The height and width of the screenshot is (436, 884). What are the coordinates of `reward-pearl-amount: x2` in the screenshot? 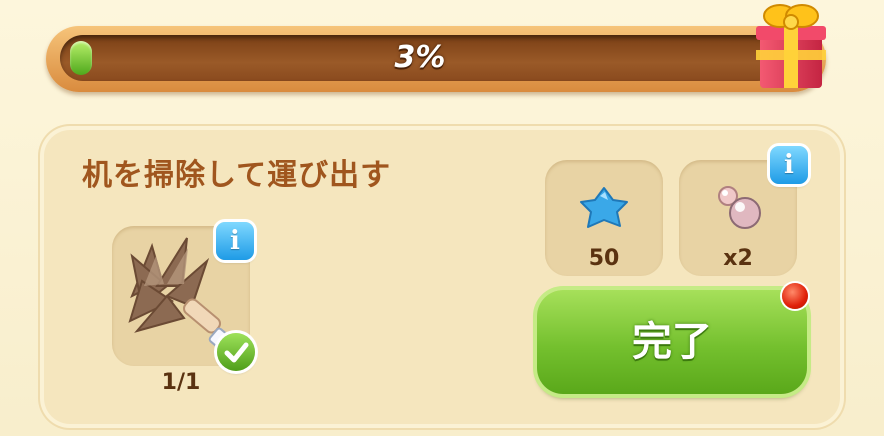 It's located at (738, 258).